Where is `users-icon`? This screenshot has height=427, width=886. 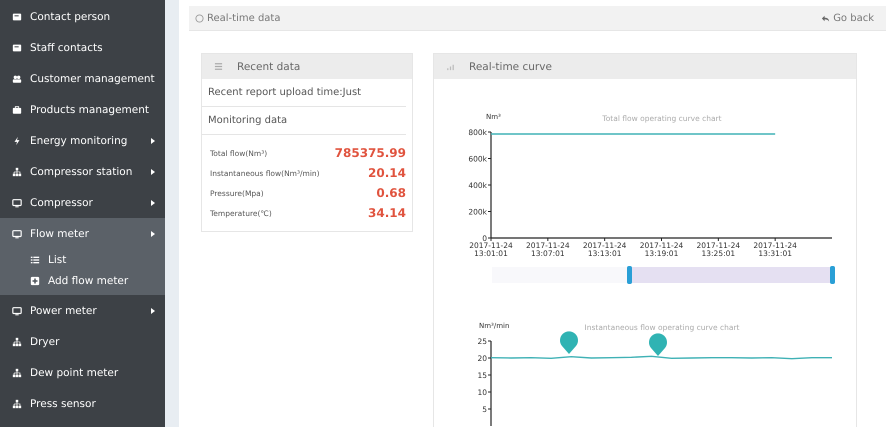
users-icon is located at coordinates (17, 79).